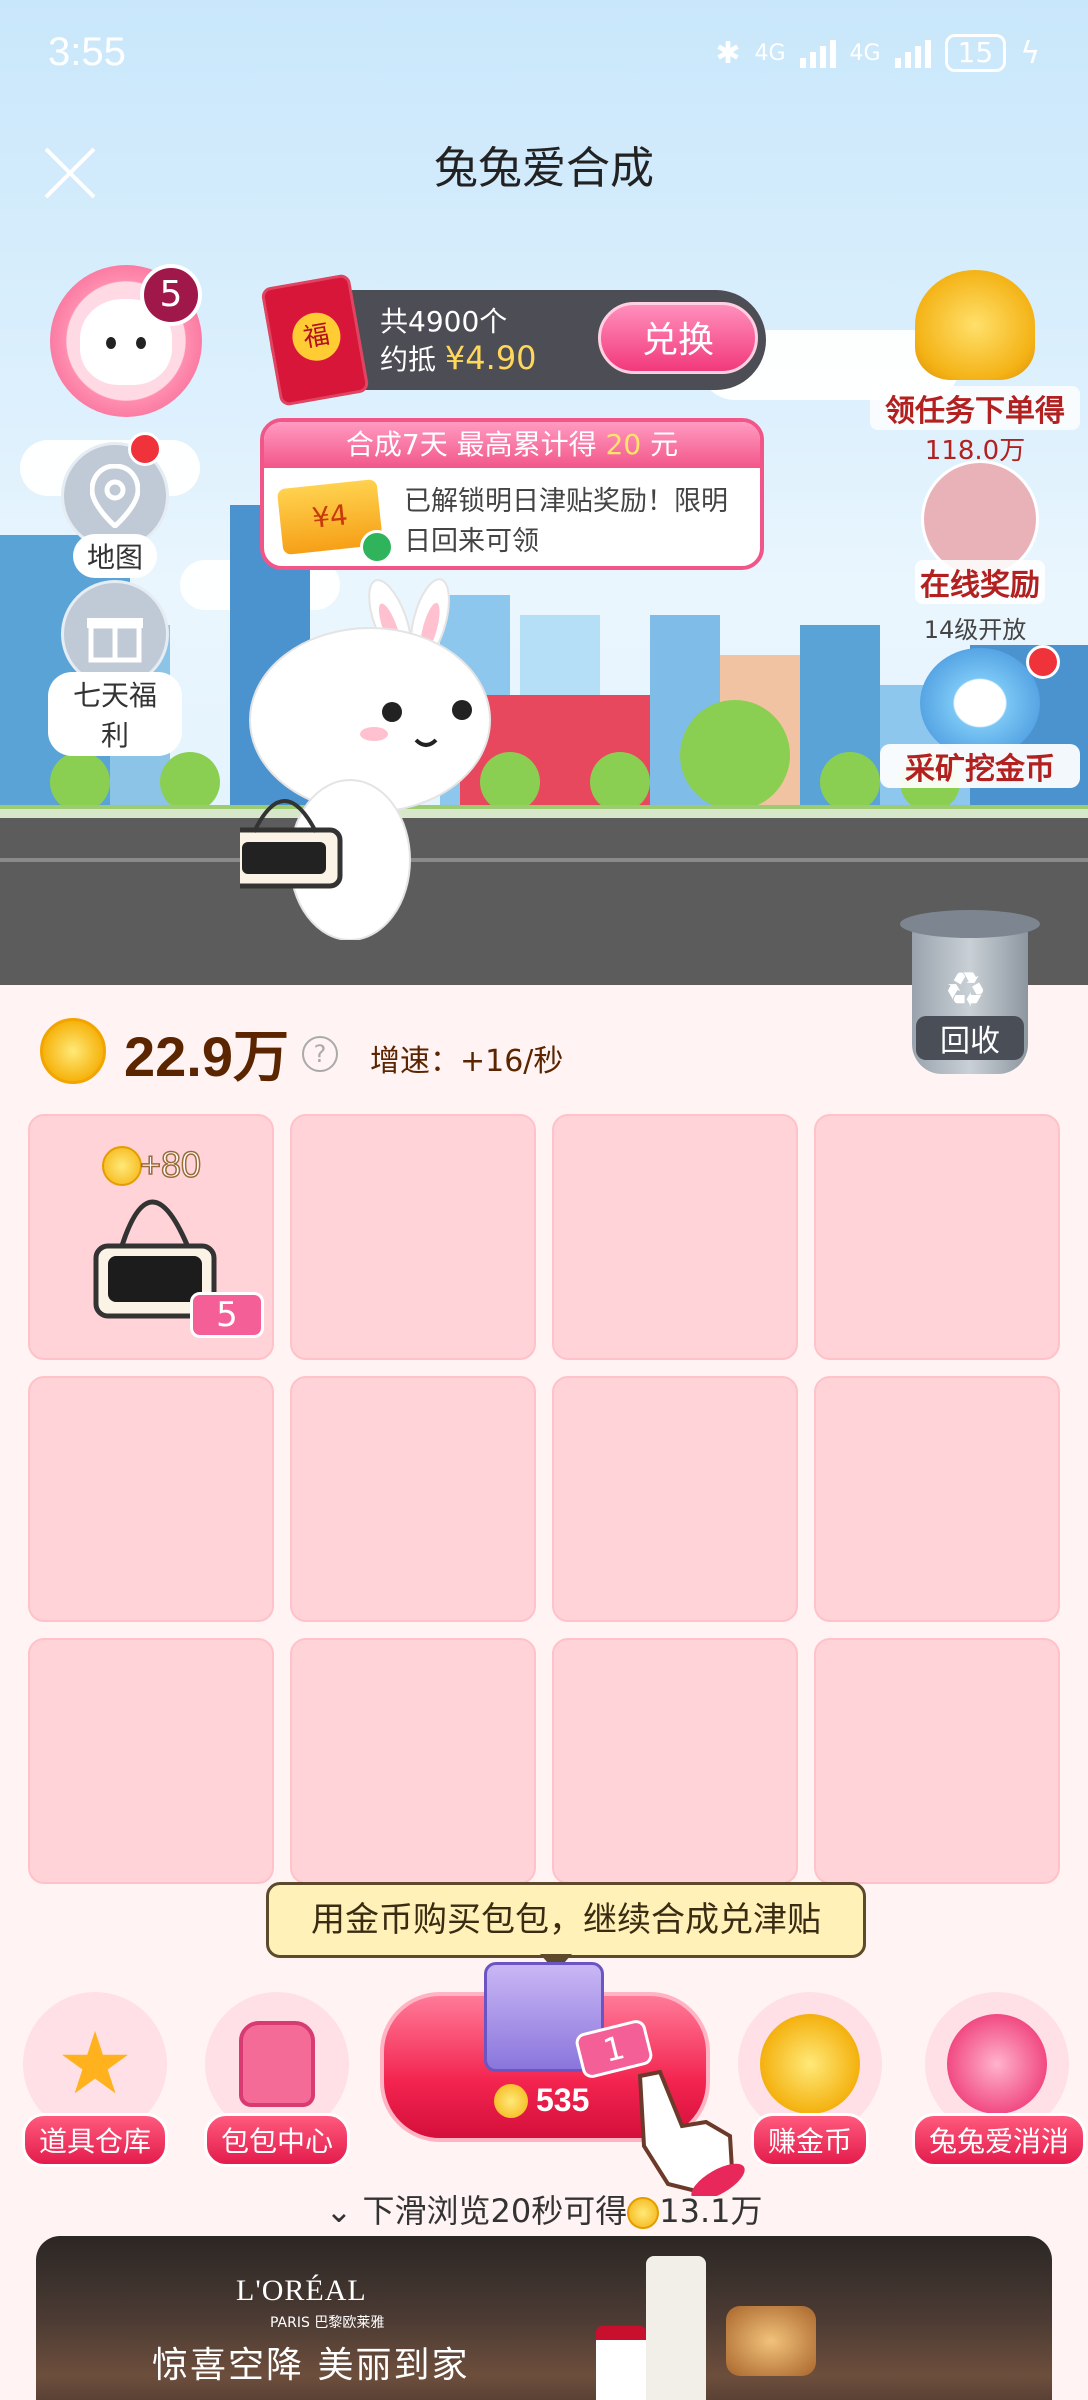 The image size is (1088, 2400). What do you see at coordinates (151, 1237) in the screenshot?
I see `grid-cell: +80 5` at bounding box center [151, 1237].